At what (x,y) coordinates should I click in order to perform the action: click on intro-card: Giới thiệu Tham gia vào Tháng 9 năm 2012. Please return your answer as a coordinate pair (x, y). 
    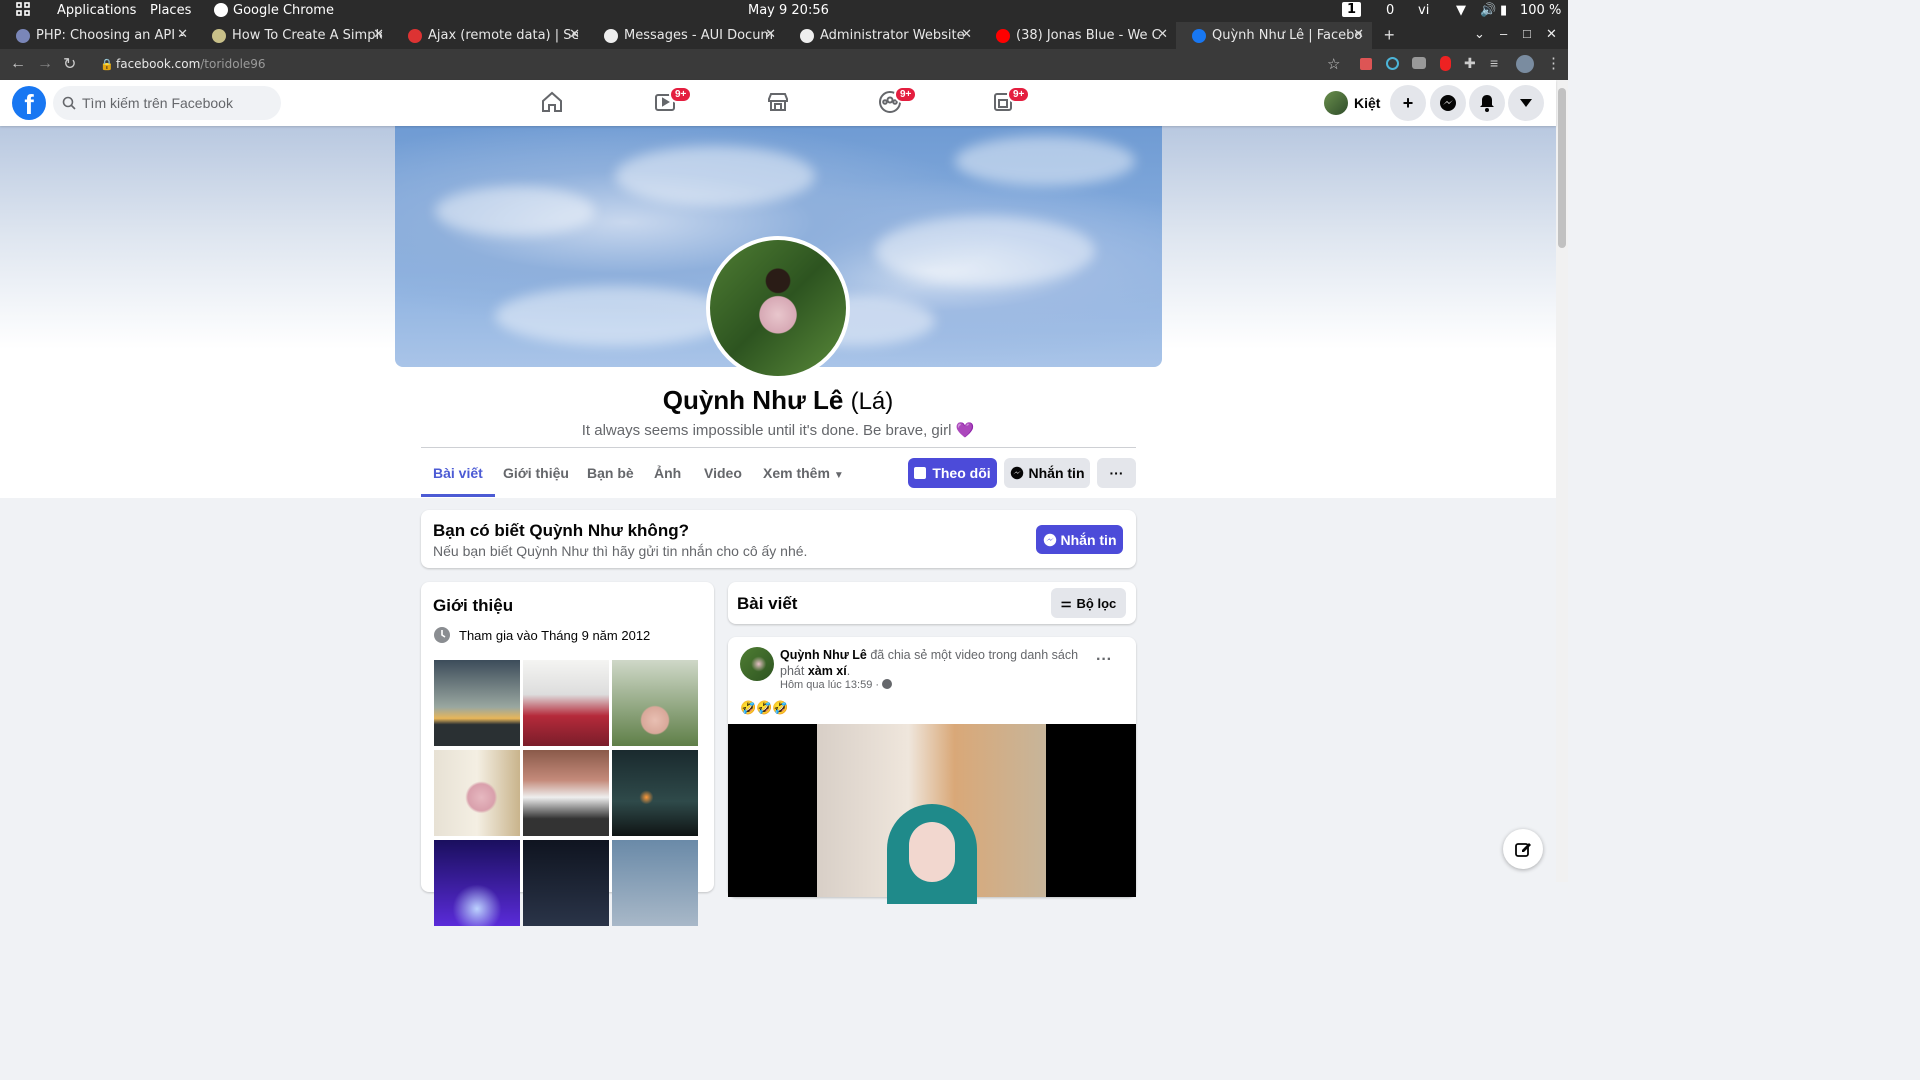
    Looking at the image, I should click on (567, 754).